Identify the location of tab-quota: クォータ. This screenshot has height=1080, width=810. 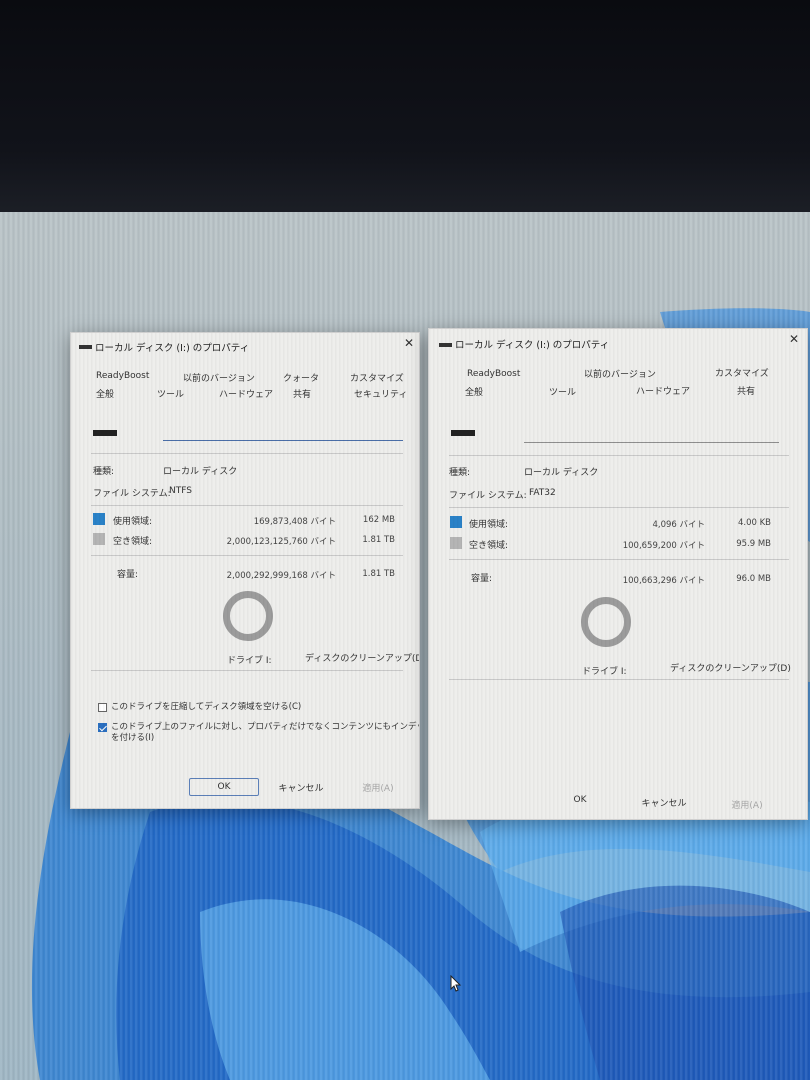
(301, 377).